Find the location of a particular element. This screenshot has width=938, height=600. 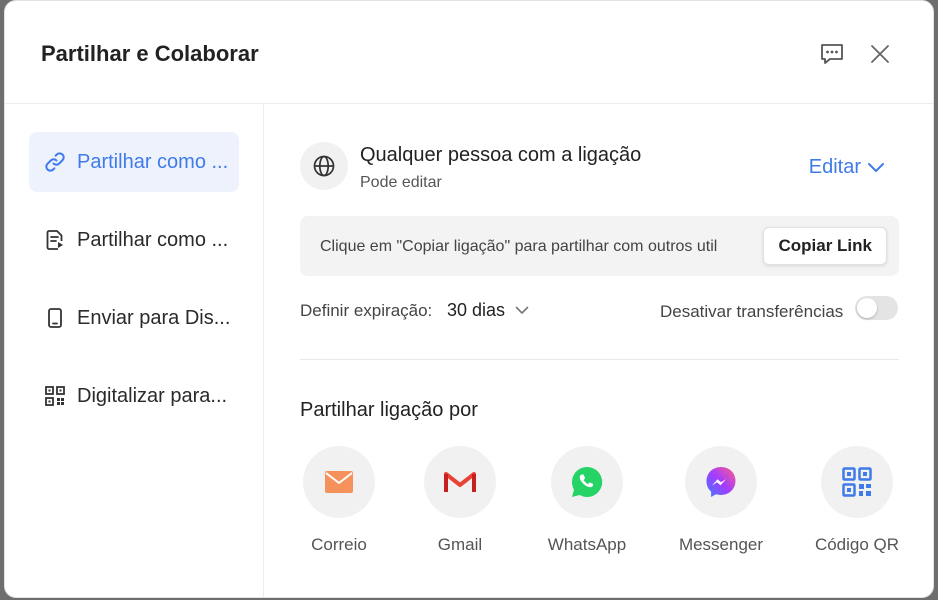

share-option-label: Gmail is located at coordinates (460, 544).